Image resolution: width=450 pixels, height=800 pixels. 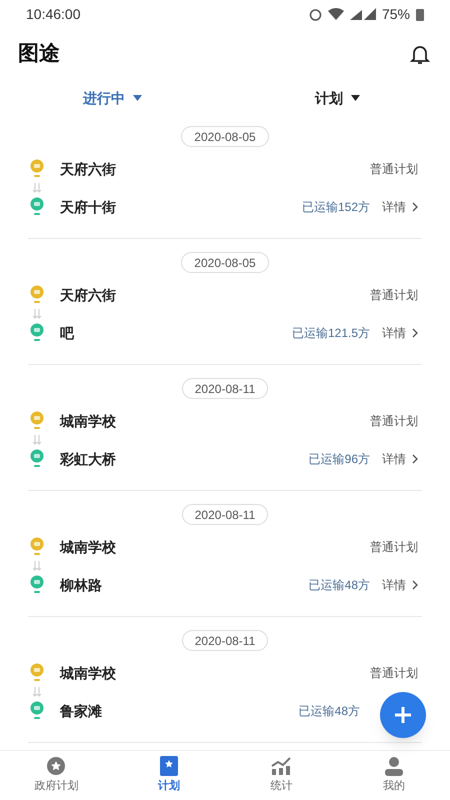 What do you see at coordinates (39, 54) in the screenshot?
I see `app-title: 图途` at bounding box center [39, 54].